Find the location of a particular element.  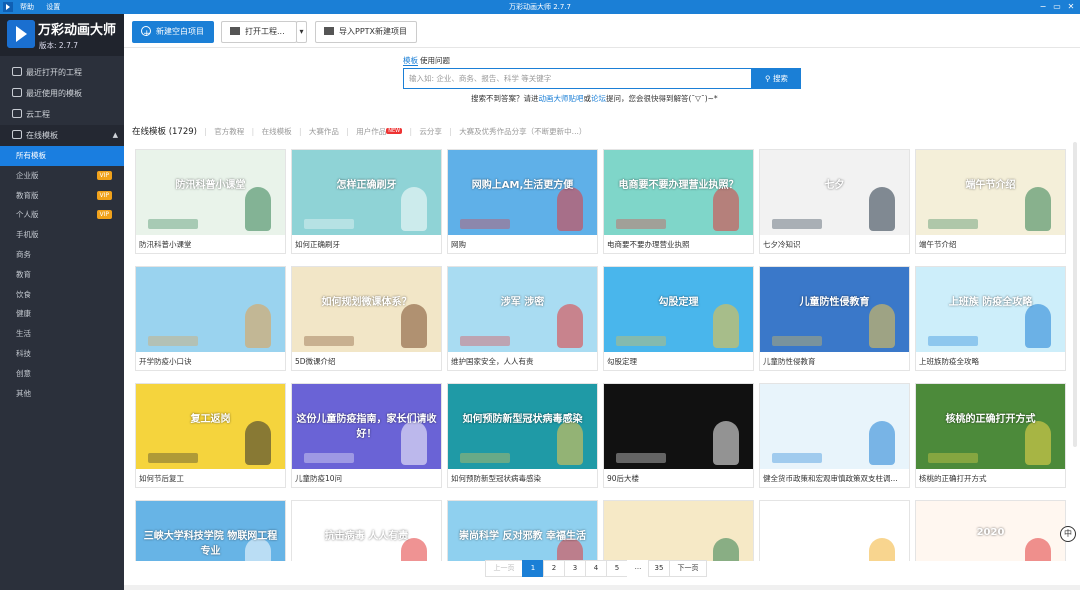

template-card: 开学防疫小口诀 is located at coordinates (210, 318).